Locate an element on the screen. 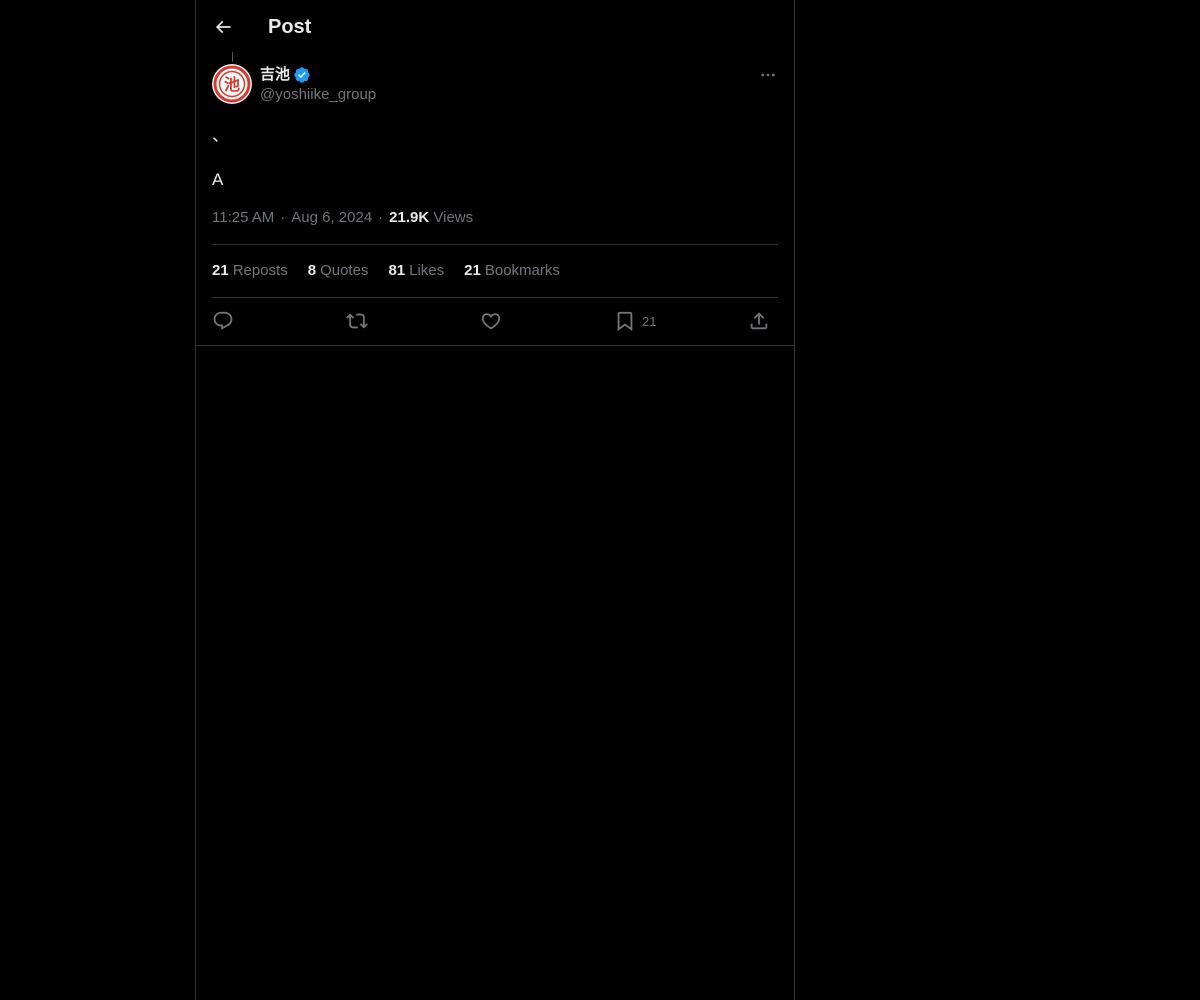  stat-bookmarks: 21 Bookmarks is located at coordinates (512, 271).